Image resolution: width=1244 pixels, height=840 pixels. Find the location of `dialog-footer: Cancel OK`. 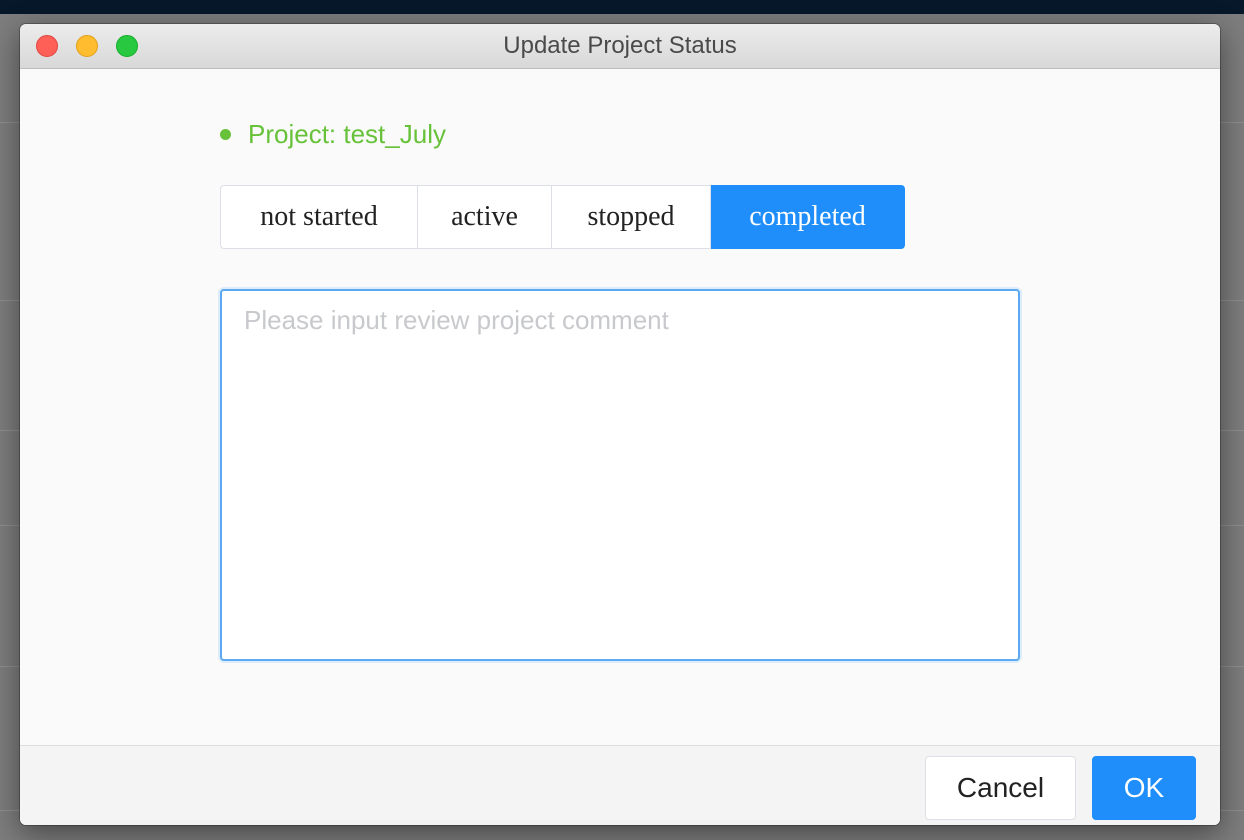

dialog-footer: Cancel OK is located at coordinates (620, 785).